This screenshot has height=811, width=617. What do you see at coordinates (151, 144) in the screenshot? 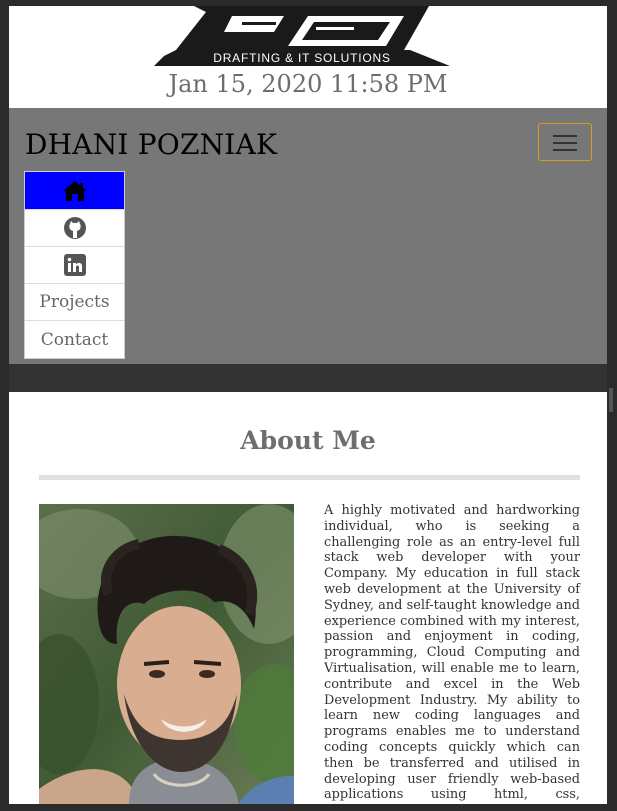
I see `navbar-brand: DHANI POZNIAK` at bounding box center [151, 144].